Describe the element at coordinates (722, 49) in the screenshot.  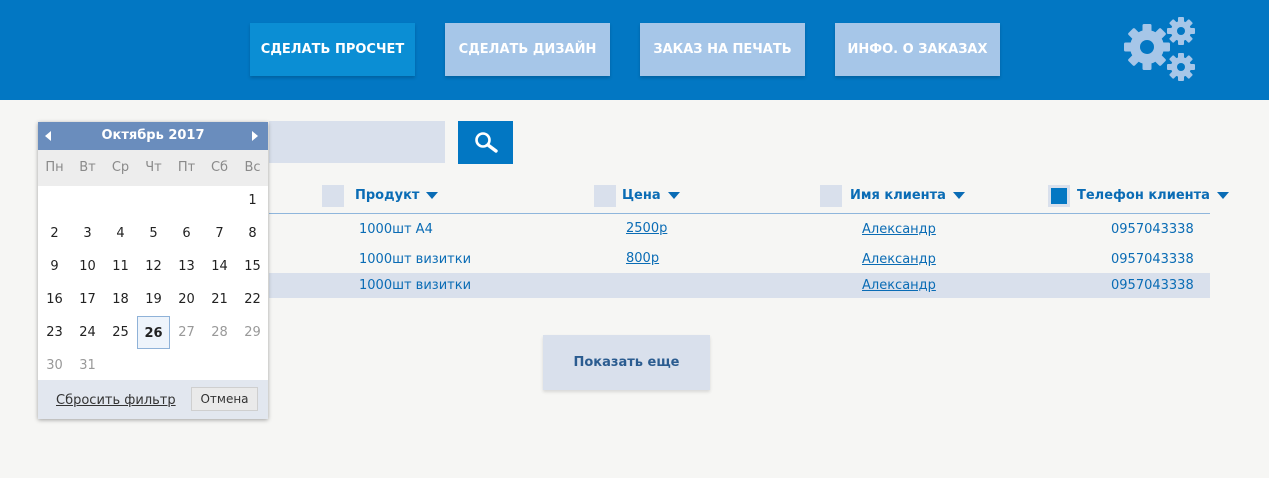
I see `nav-print-order-button: ЗАКАЗ НА ПЕЧАТЬ` at that location.